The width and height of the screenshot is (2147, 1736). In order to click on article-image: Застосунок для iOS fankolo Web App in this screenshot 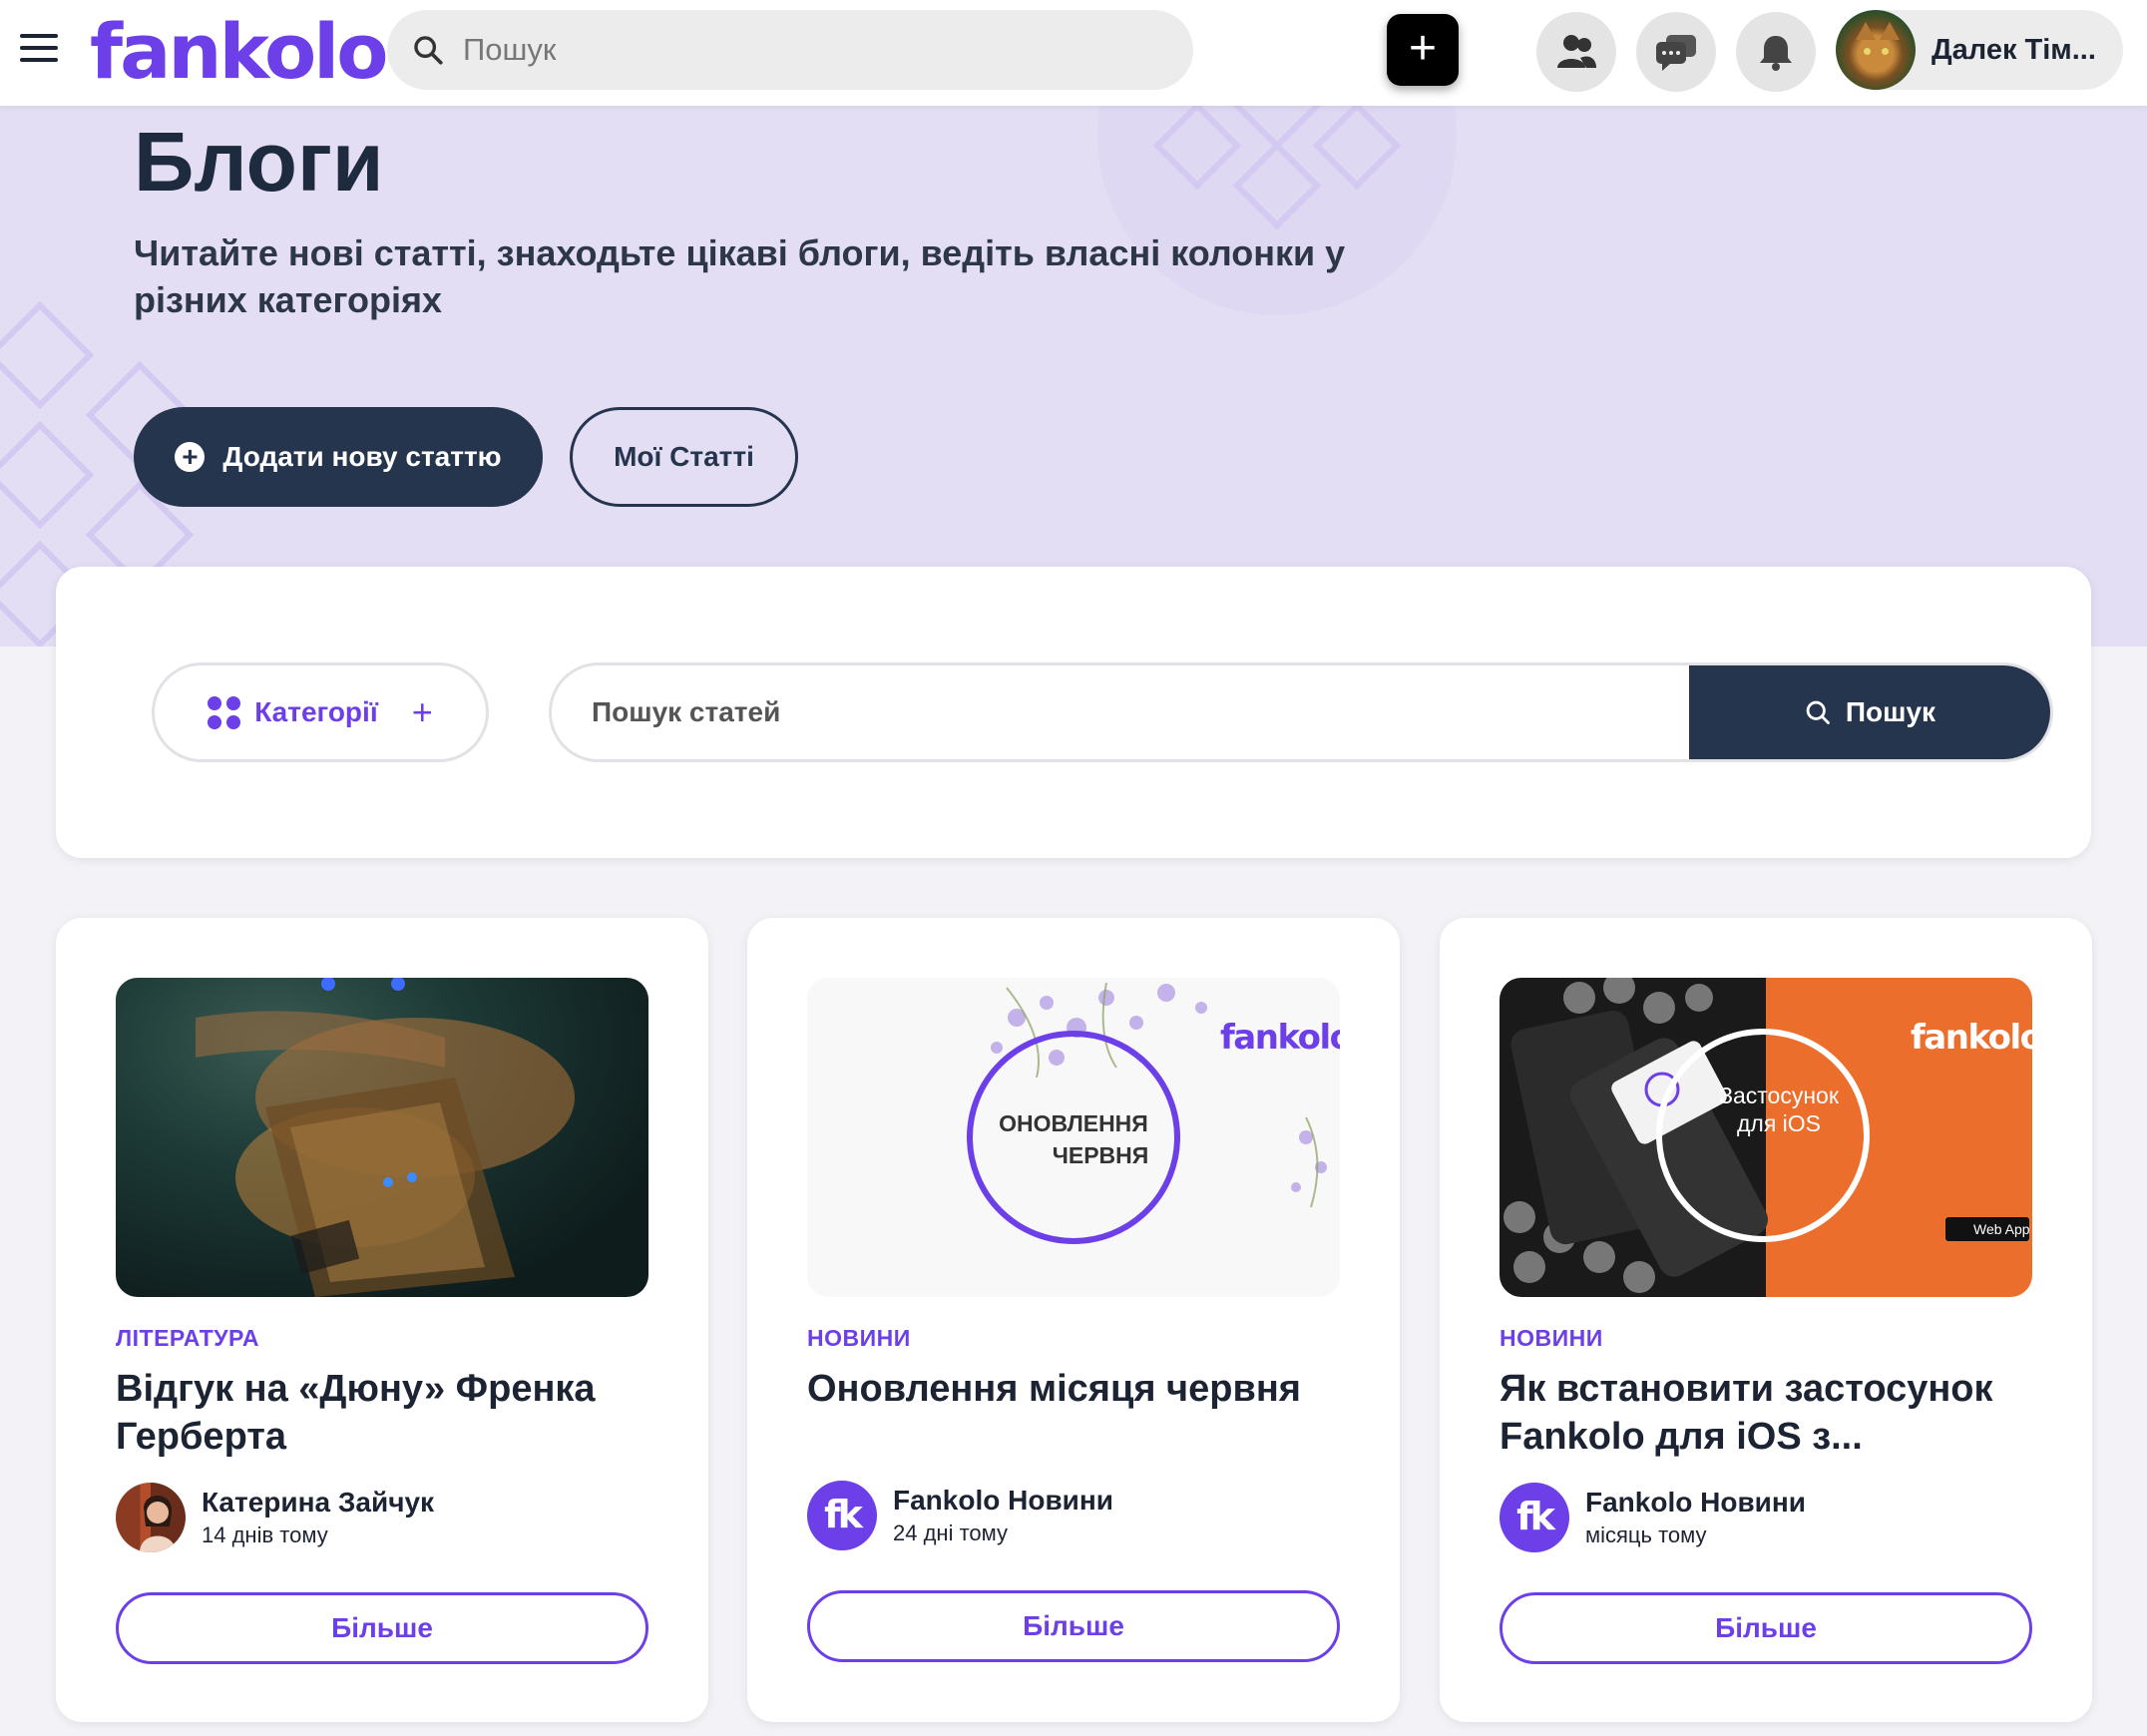, I will do `click(1766, 1137)`.